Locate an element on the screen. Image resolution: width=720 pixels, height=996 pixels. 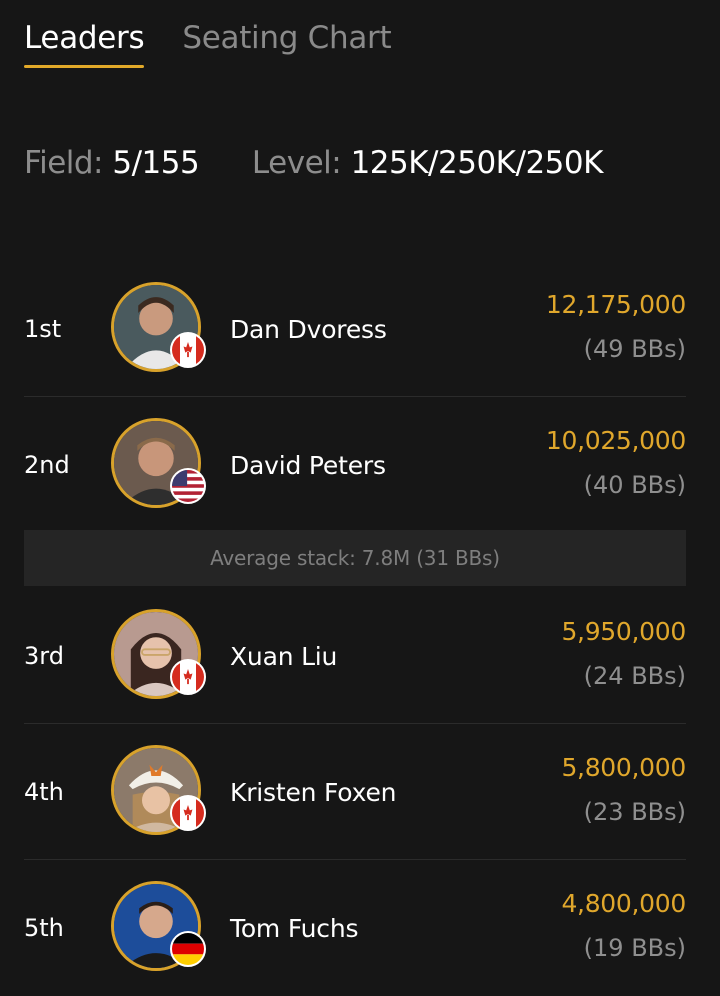
germany-flag-icon is located at coordinates (188, 949).